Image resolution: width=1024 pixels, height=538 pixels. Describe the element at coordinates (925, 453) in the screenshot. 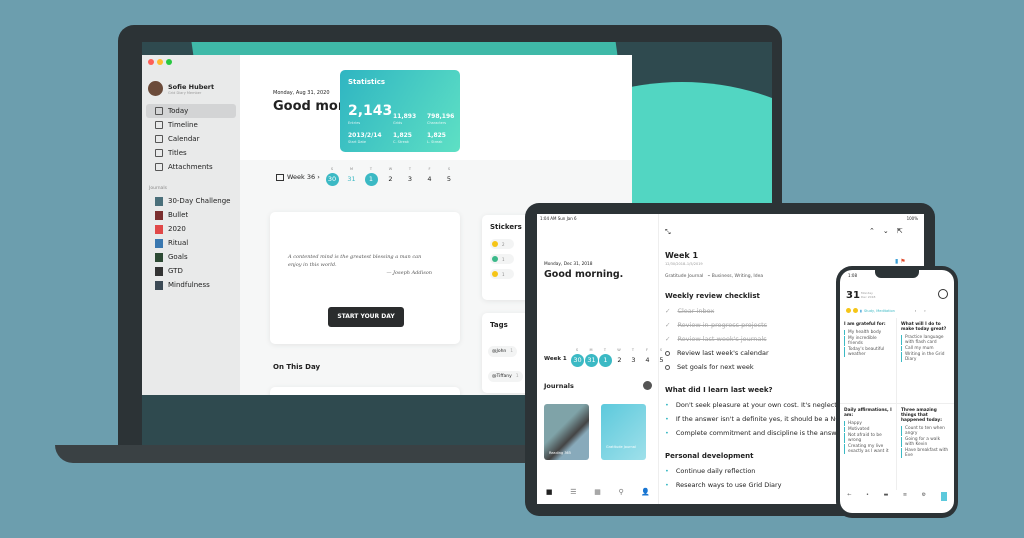

I see `grid-answer: Have breakfast with Eve` at that location.